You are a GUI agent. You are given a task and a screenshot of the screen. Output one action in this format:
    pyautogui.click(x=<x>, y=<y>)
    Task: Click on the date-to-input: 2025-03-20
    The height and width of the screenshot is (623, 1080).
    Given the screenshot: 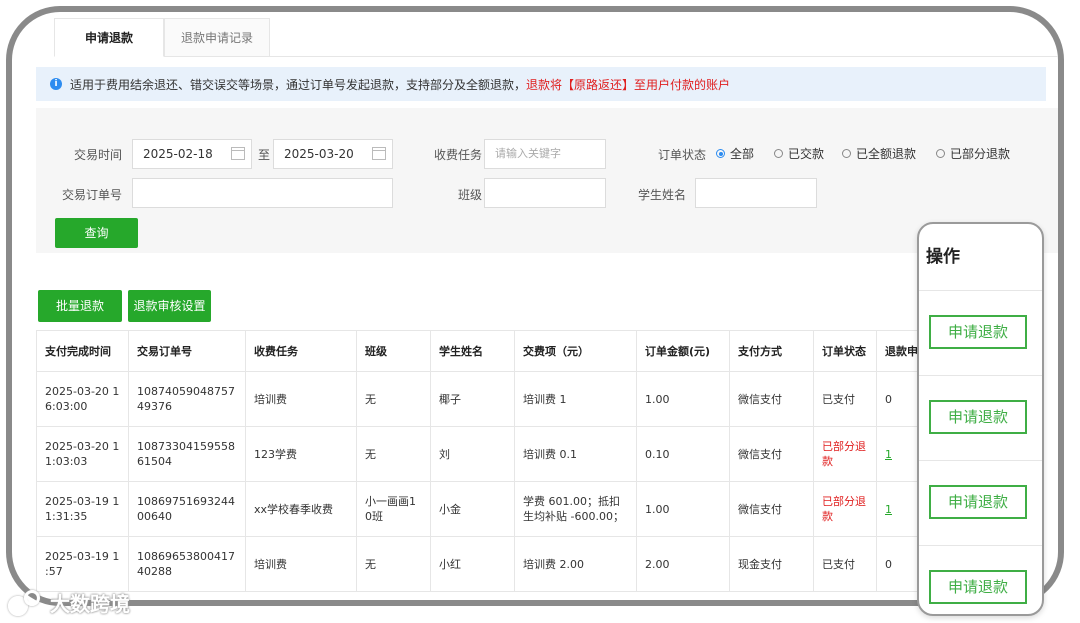 What is the action you would take?
    pyautogui.click(x=333, y=154)
    